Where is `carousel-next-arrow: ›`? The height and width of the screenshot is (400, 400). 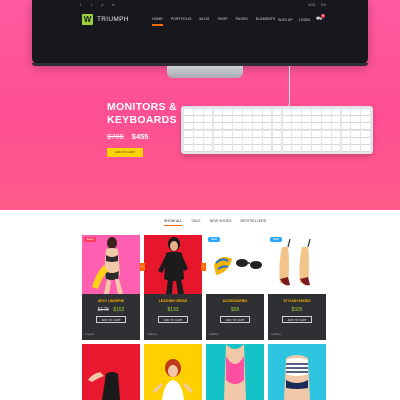
carousel-next-arrow: › is located at coordinates (203, 267).